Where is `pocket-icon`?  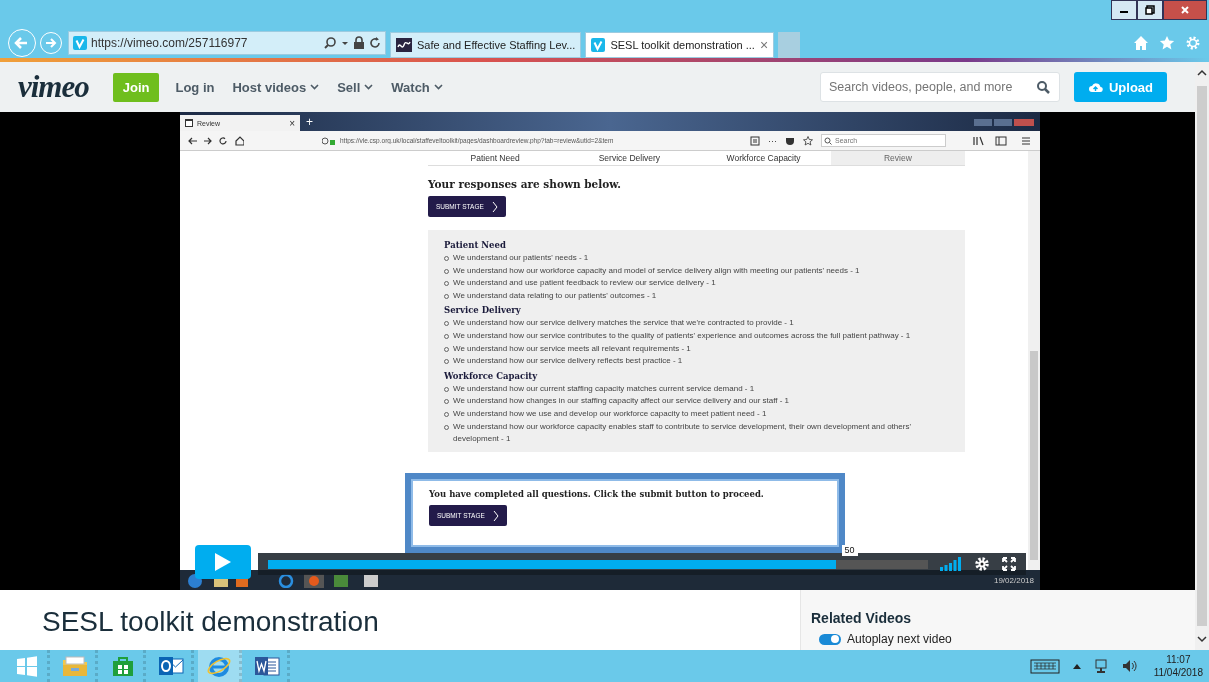
pocket-icon is located at coordinates (790, 140).